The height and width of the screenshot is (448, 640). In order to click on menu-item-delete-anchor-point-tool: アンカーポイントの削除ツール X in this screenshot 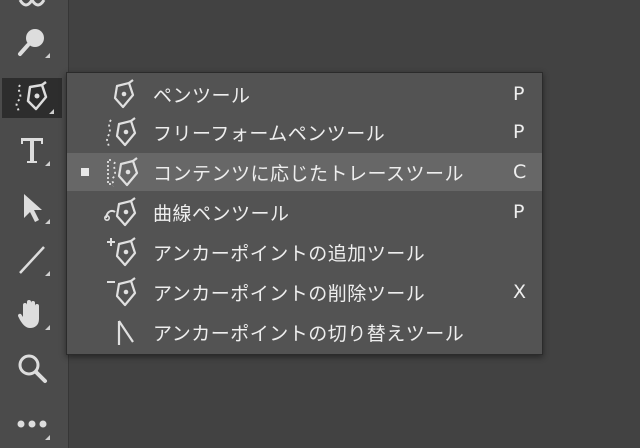, I will do `click(304, 292)`.